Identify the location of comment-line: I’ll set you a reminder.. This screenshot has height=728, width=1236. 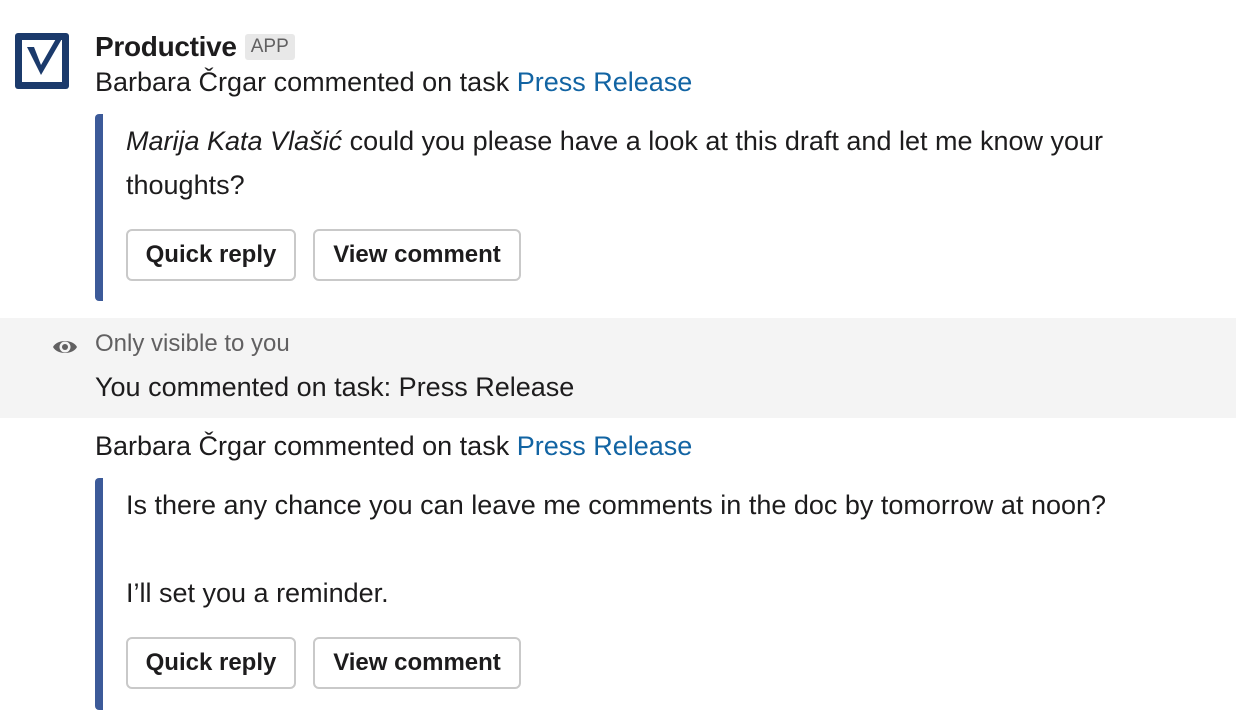
(257, 593).